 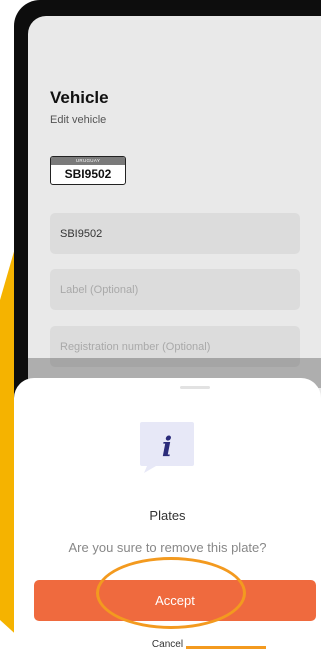 I want to click on page-subtitle: Edit vehicle, so click(x=78, y=120).